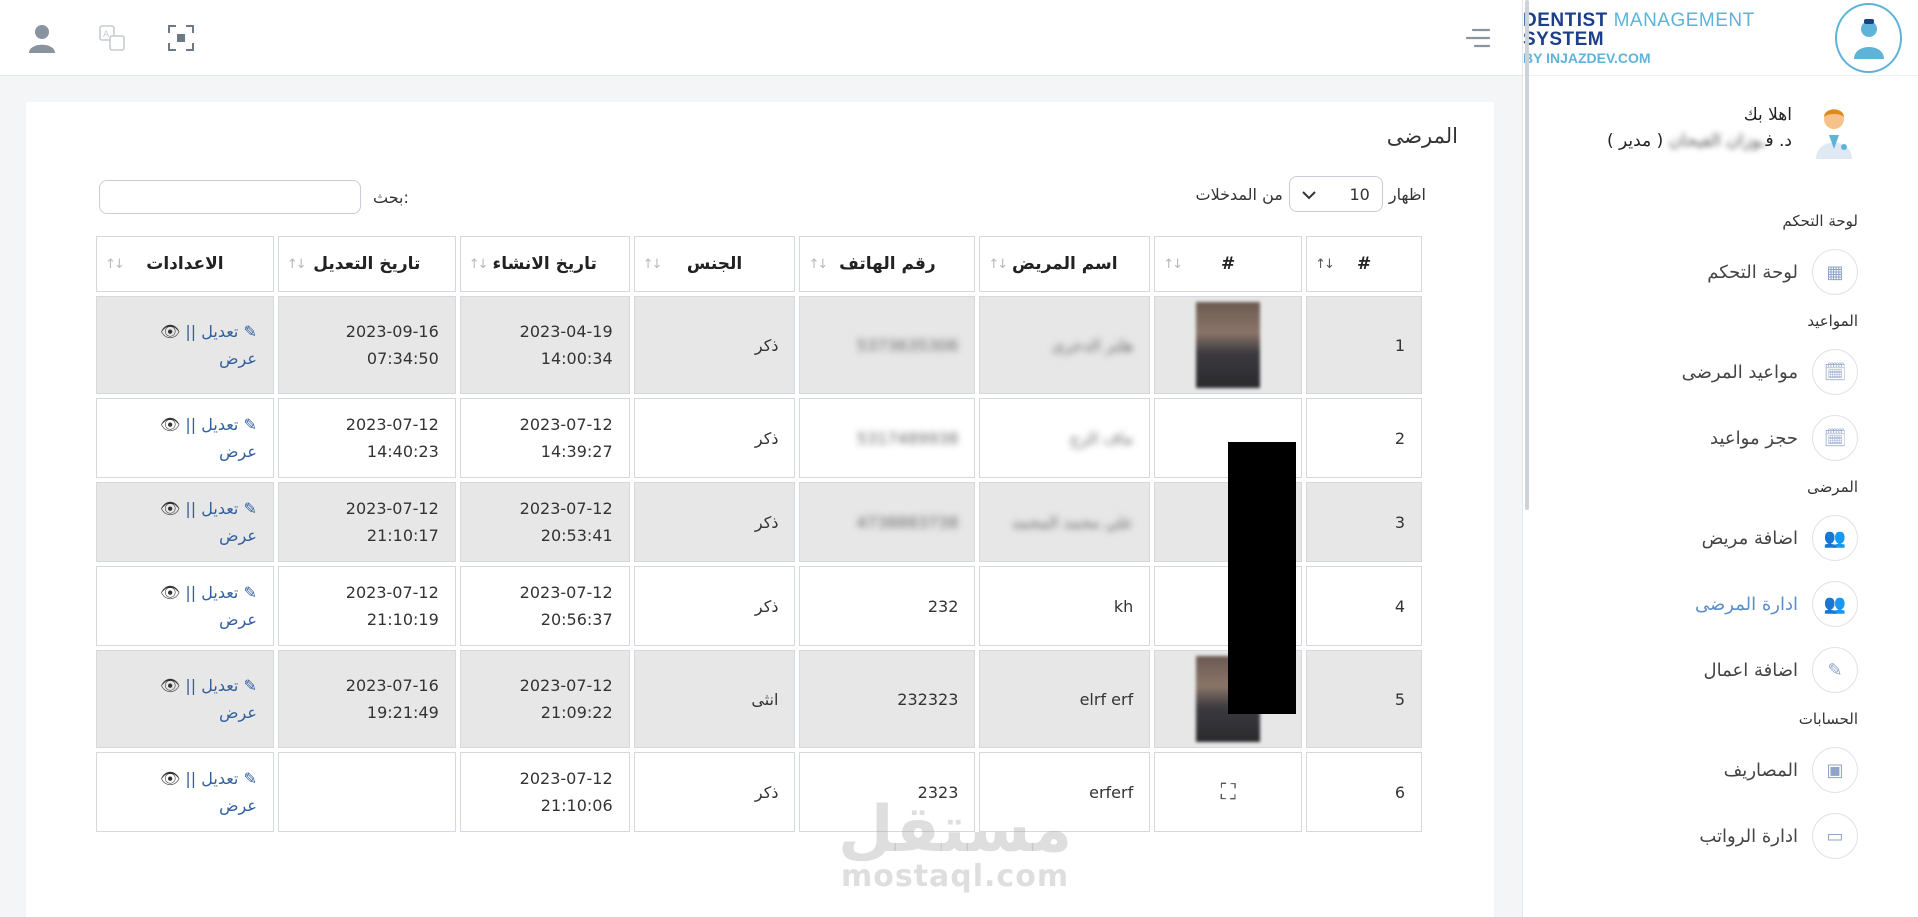 The image size is (1918, 917). What do you see at coordinates (544, 606) in the screenshot?
I see `cell-created: 2023-07-12 20:56:37` at bounding box center [544, 606].